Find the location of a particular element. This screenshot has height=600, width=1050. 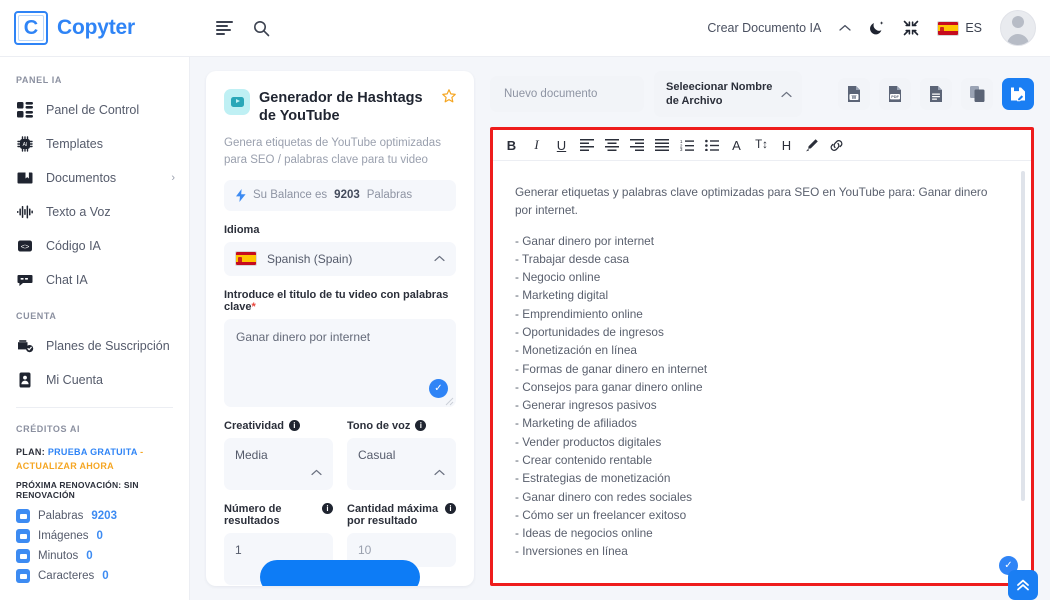

sidebar-item-codigo-ia: <> Código IA is located at coordinates (94, 246).